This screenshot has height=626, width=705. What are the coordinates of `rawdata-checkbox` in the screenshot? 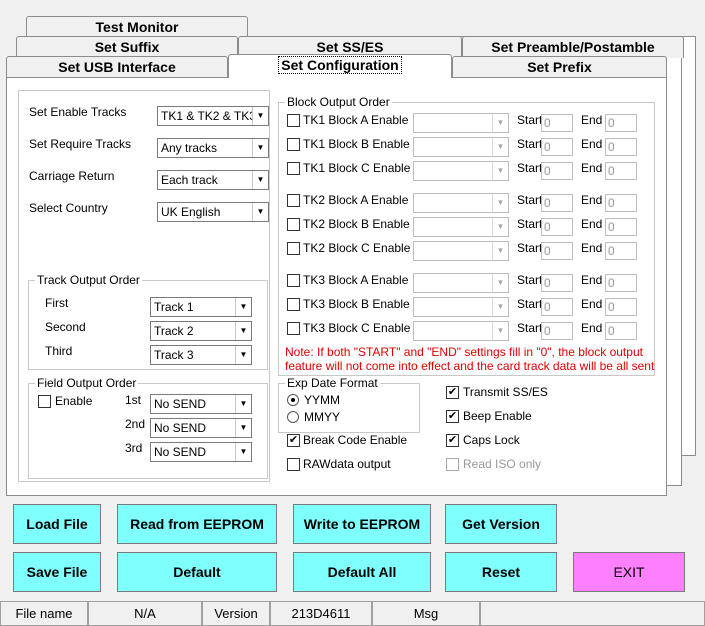 It's located at (293, 464).